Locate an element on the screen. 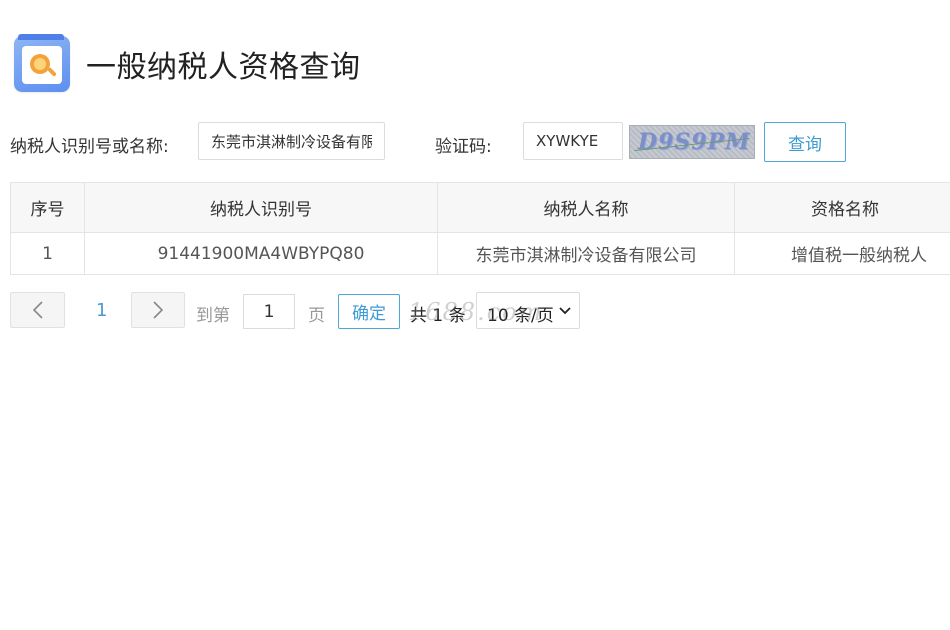  search-document-icon is located at coordinates (42, 63).